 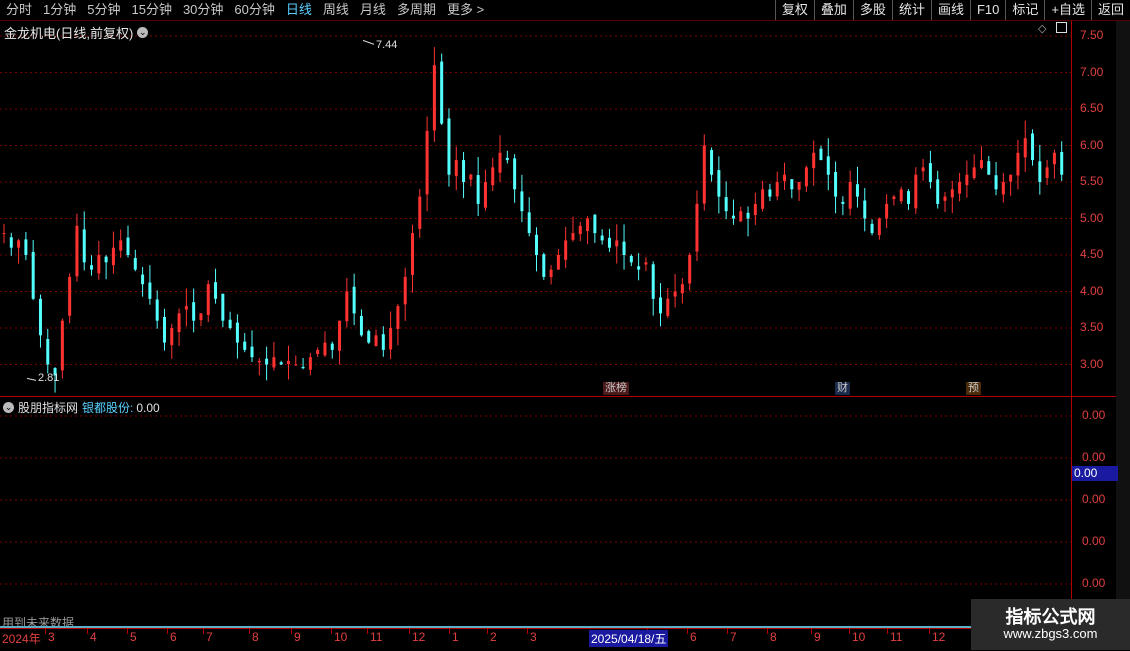 I want to click on toolbar-button: +自选, so click(x=1067, y=10).